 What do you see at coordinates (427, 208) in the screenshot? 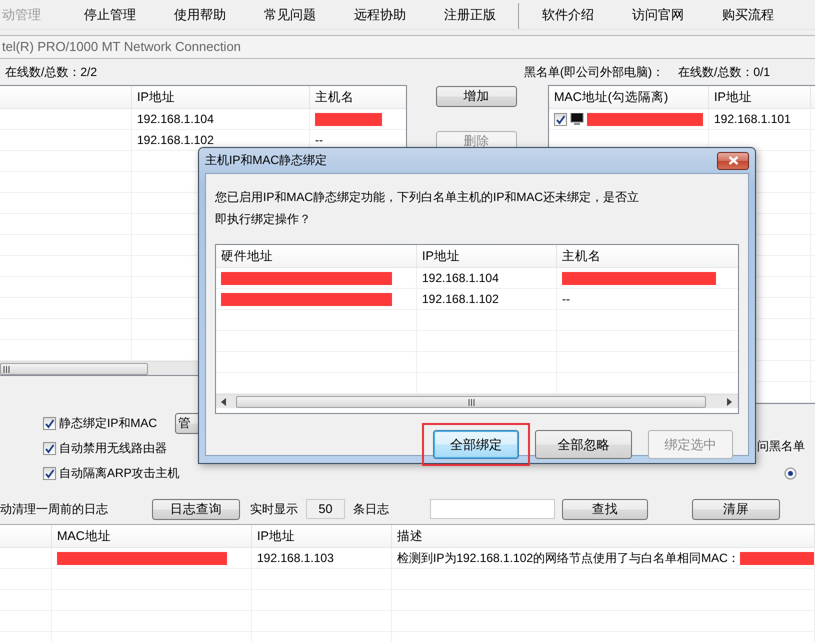
I see `dialog-message: 您已启用IP和MAC静态绑定功能，下列白名单主机的IP和MAC还未绑定，是否立即执行绑定操作？` at bounding box center [427, 208].